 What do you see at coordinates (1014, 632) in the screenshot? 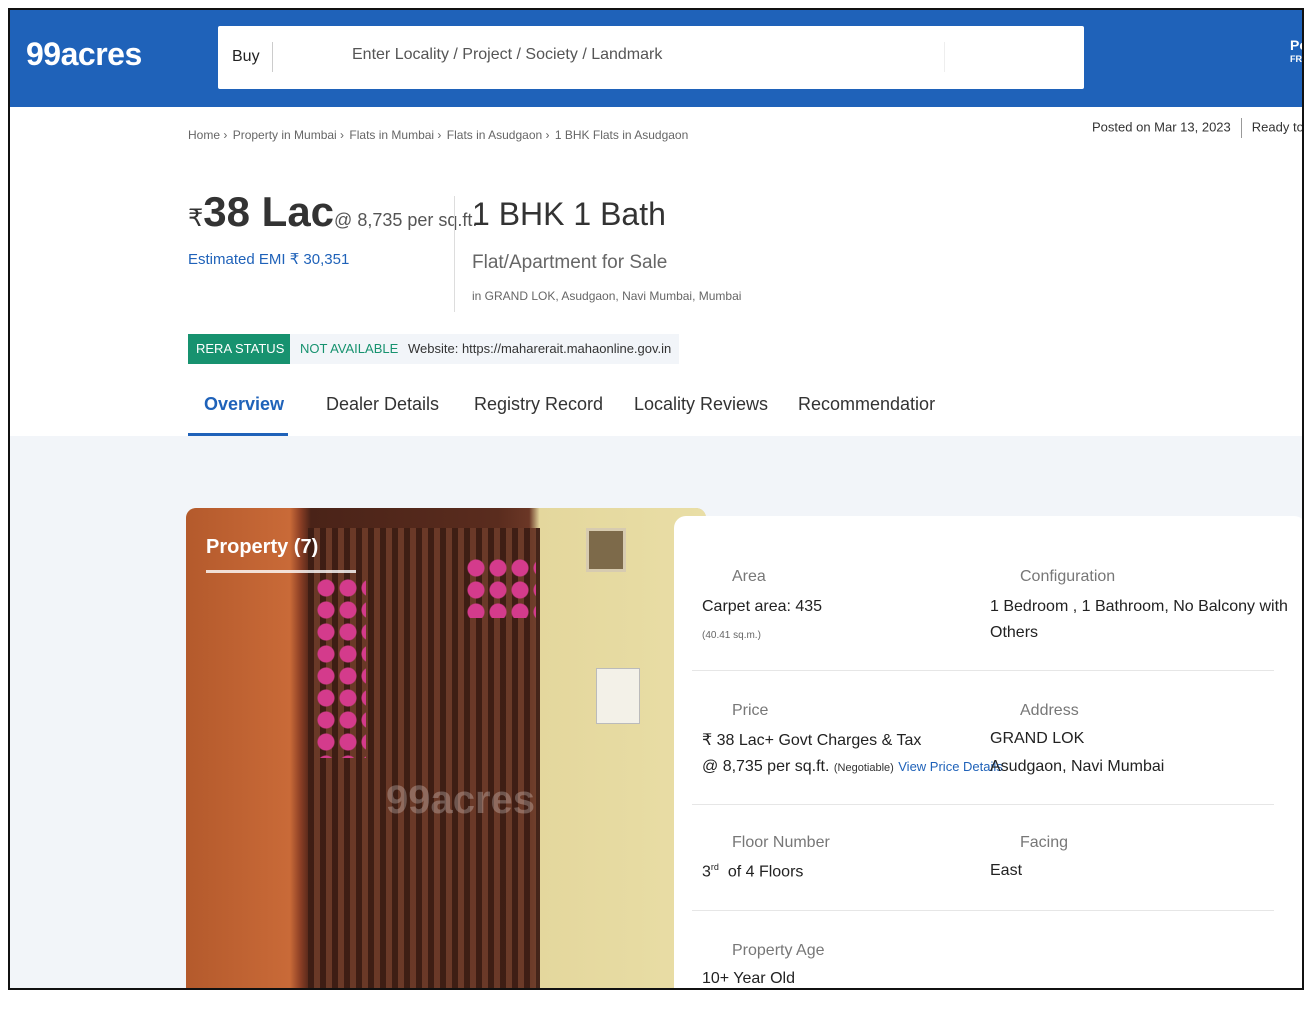
I see `configuration-value-2: Others` at bounding box center [1014, 632].